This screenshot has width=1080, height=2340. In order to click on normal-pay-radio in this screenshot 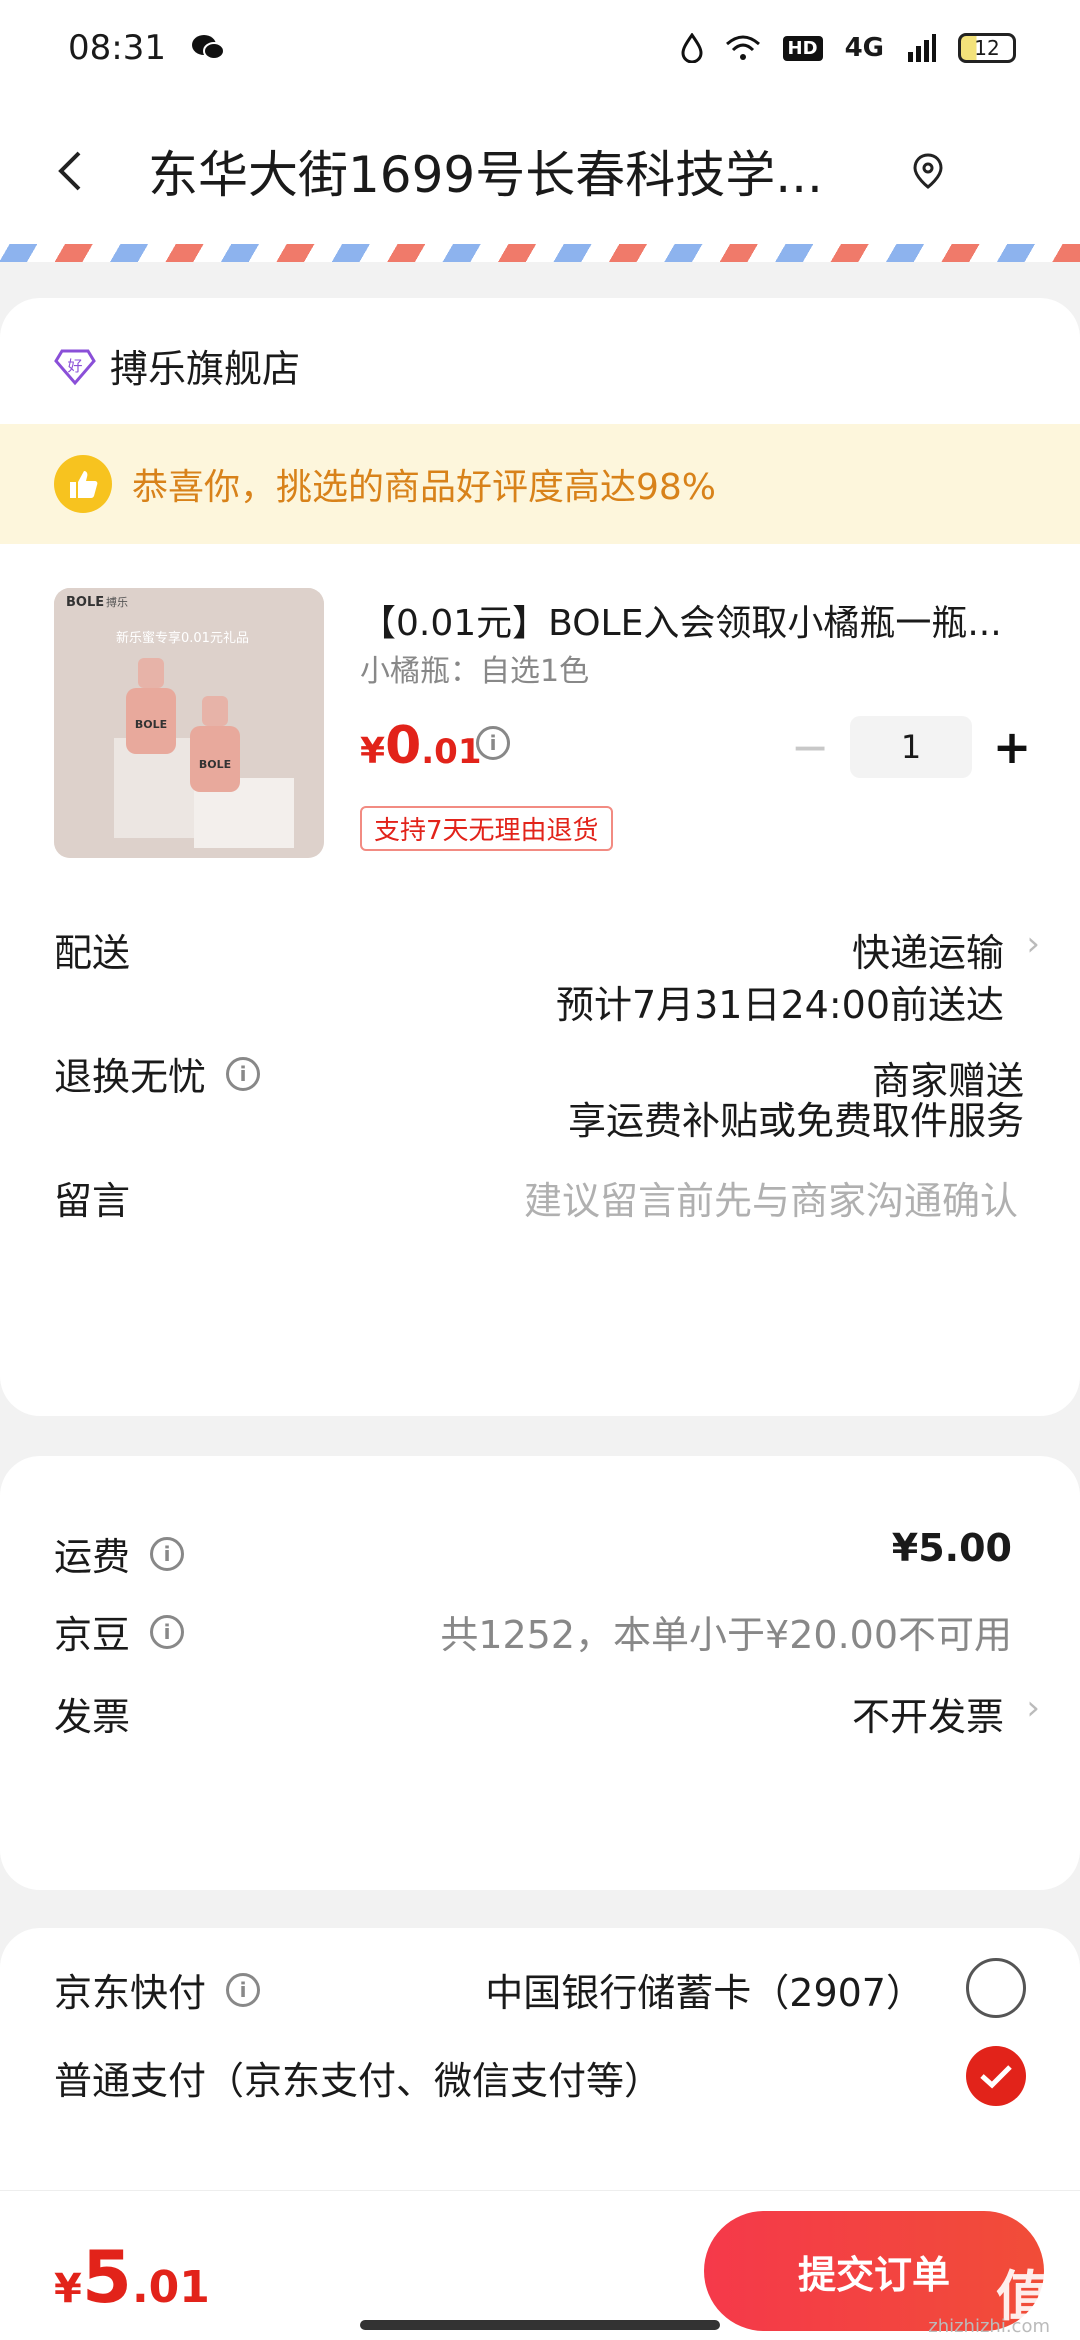, I will do `click(996, 2076)`.